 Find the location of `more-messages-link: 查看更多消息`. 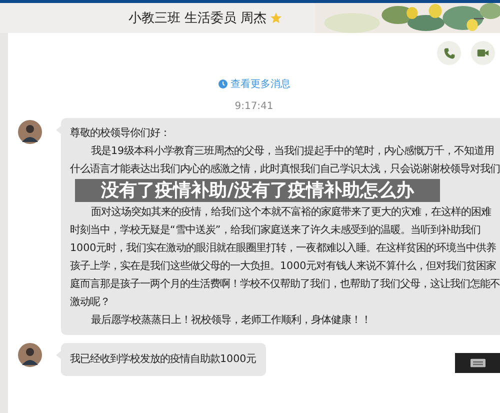

more-messages-link: 查看更多消息 is located at coordinates (260, 84).